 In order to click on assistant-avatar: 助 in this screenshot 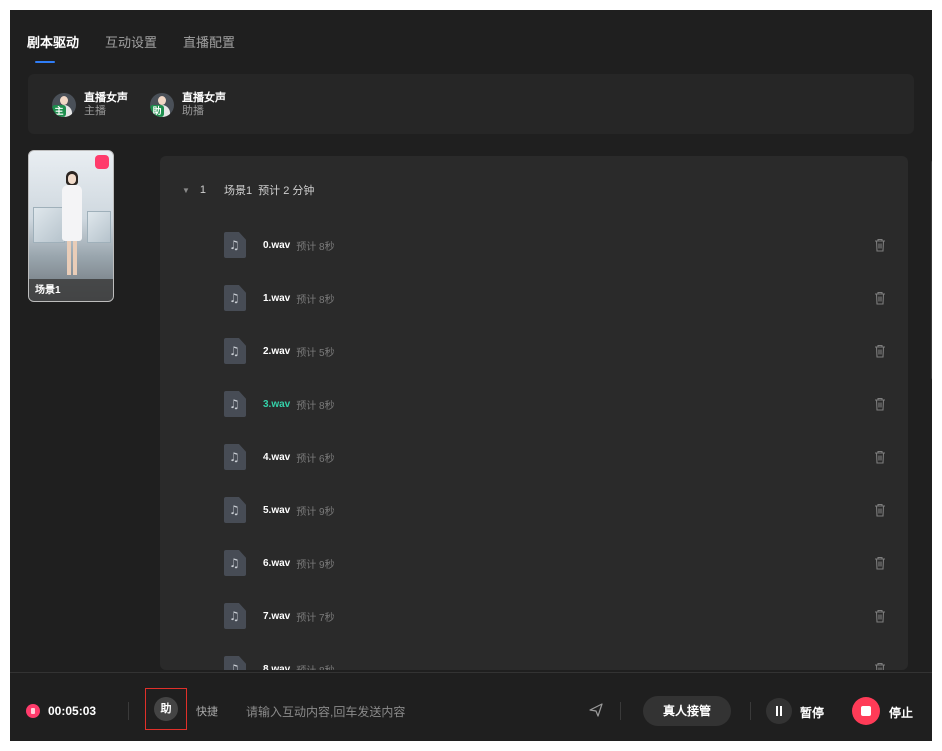, I will do `click(166, 709)`.